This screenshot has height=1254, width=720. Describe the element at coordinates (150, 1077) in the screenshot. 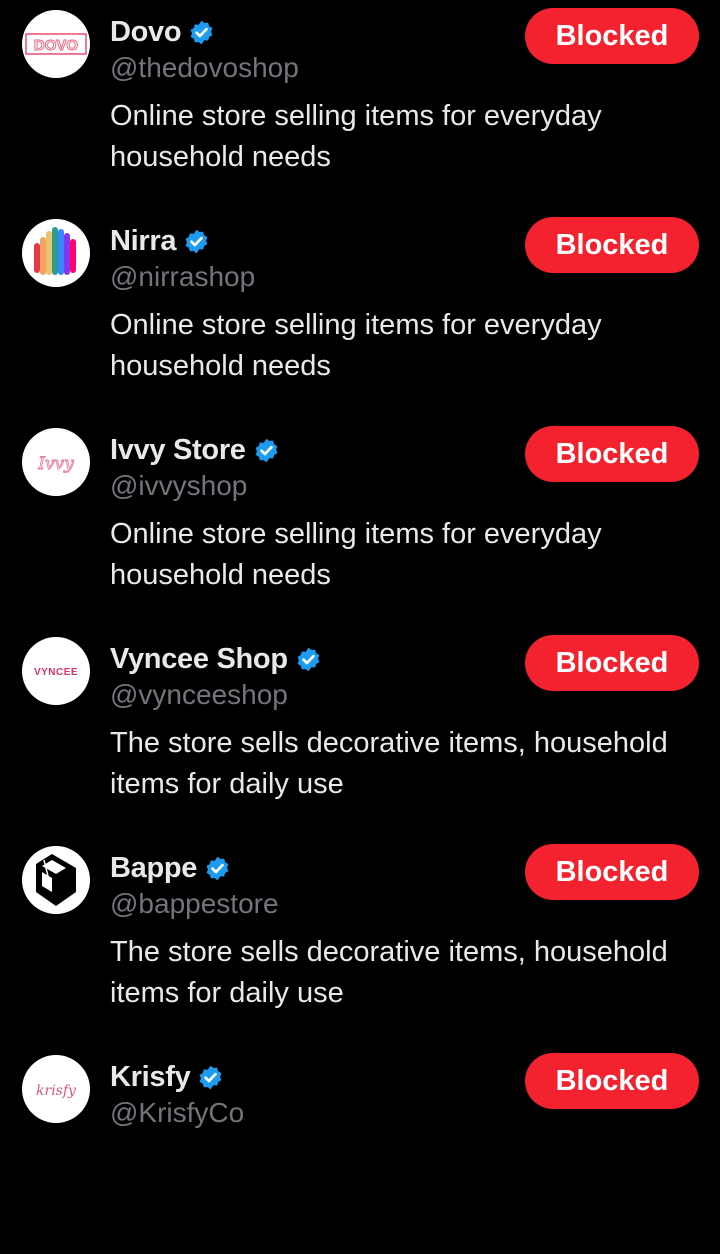

I see `account-name: Krisfy` at that location.